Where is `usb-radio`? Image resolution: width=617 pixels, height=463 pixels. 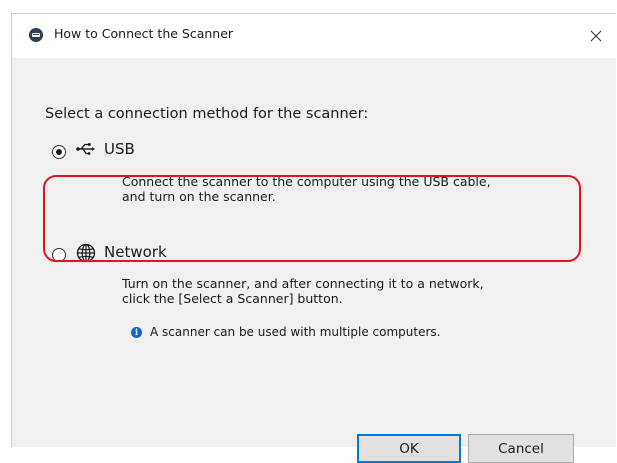 usb-radio is located at coordinates (59, 152).